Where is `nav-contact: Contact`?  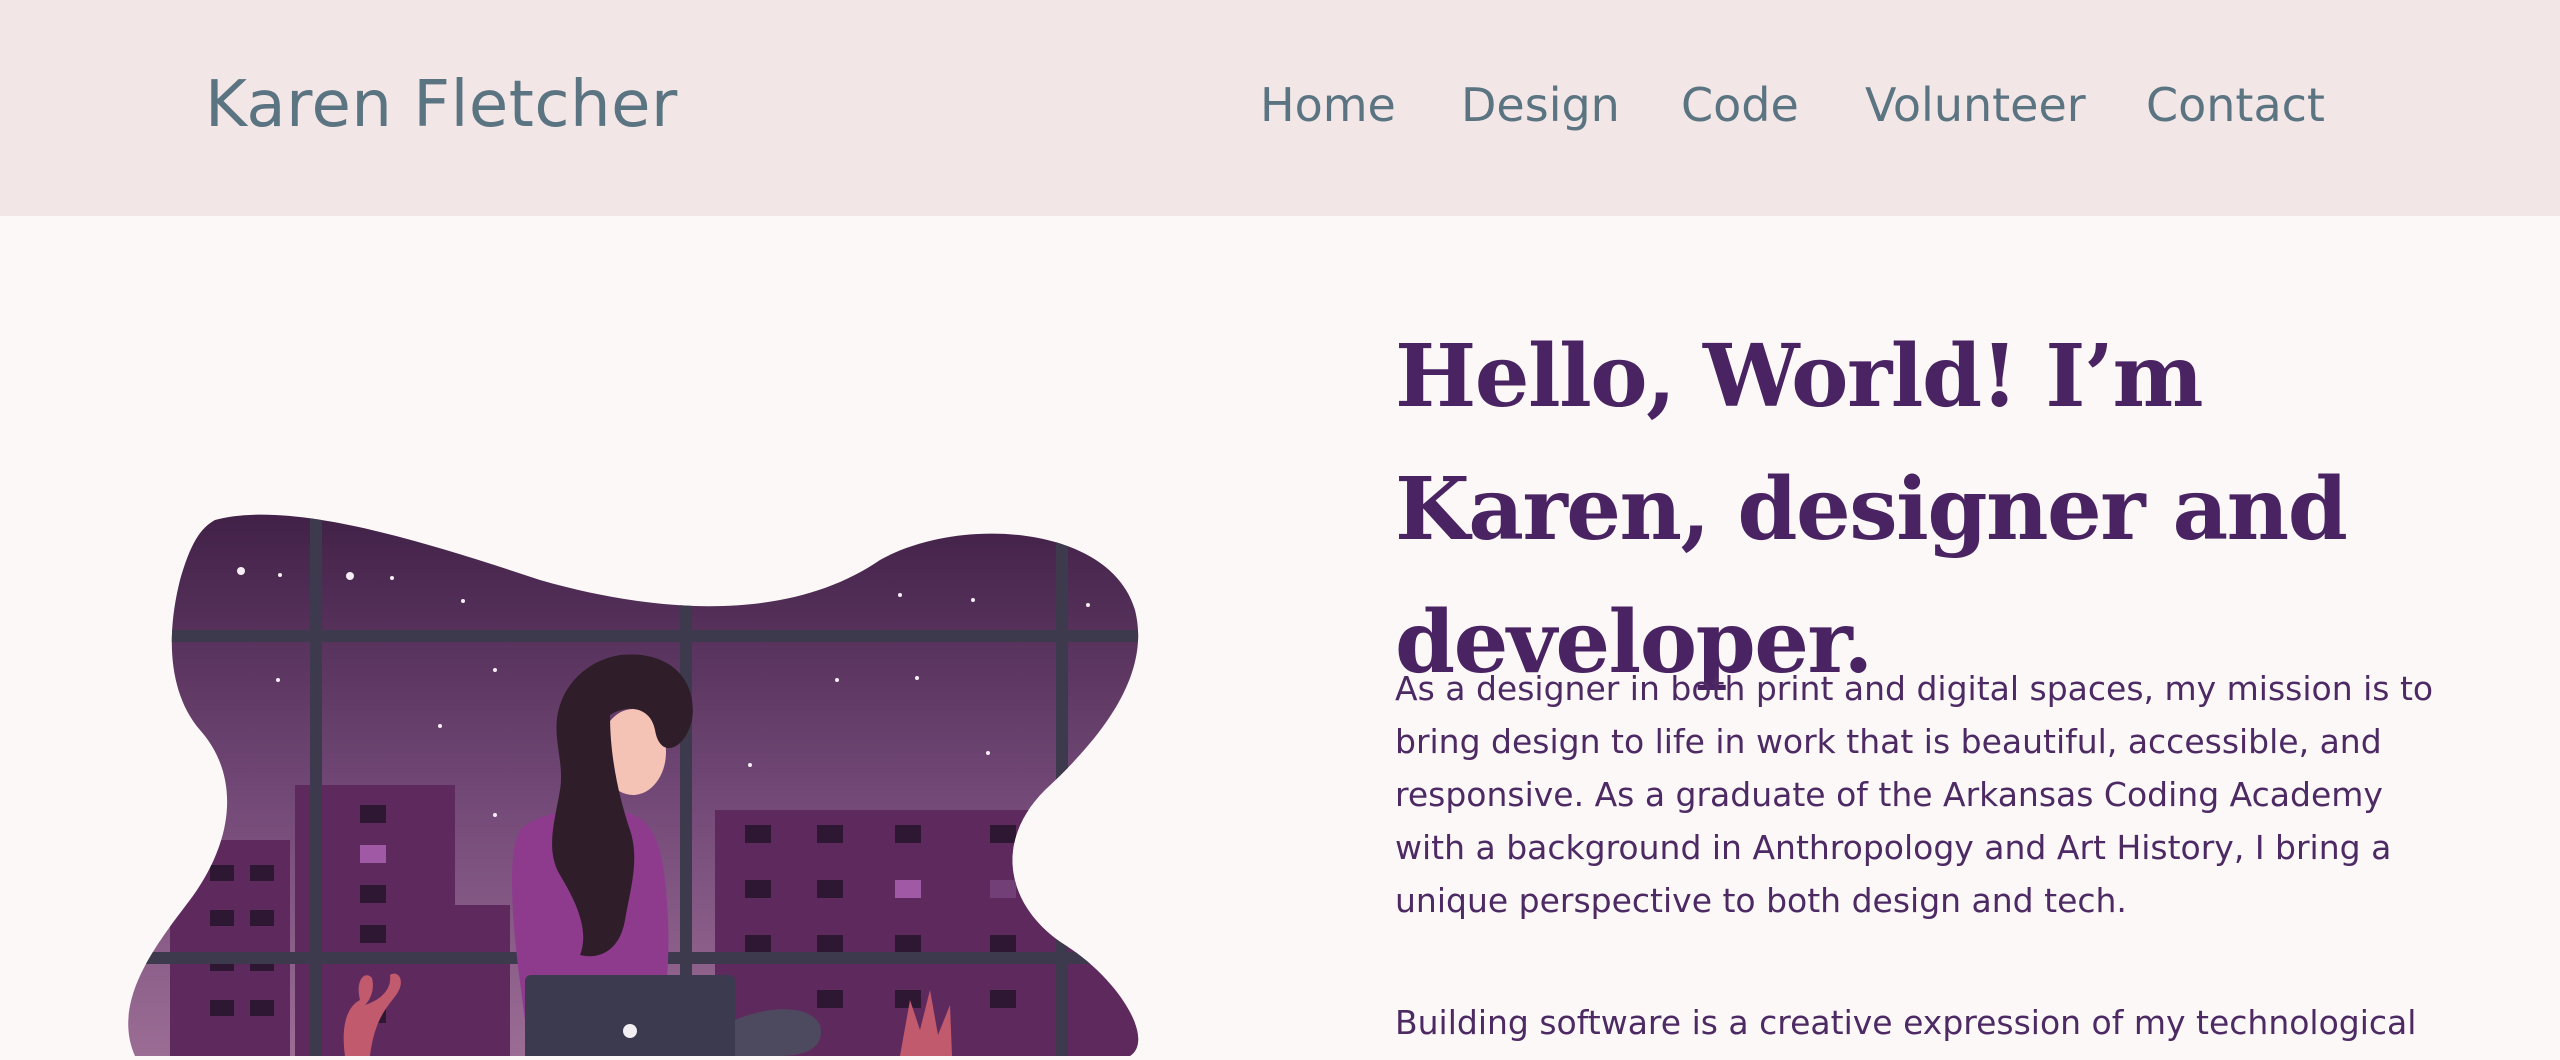 nav-contact: Contact is located at coordinates (2235, 105).